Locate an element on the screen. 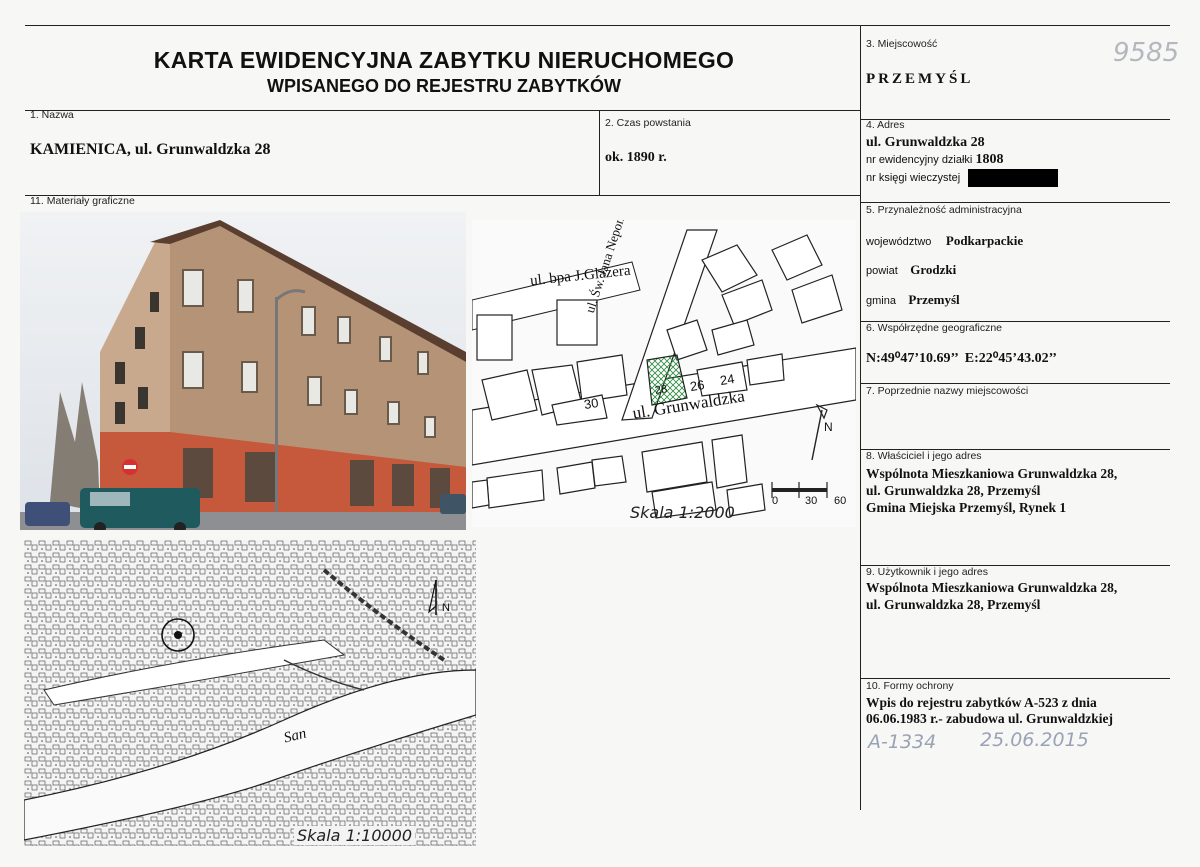 The image size is (1200, 867). uzytkownik-label: 9. Użytkownik i jego adres is located at coordinates (927, 572).